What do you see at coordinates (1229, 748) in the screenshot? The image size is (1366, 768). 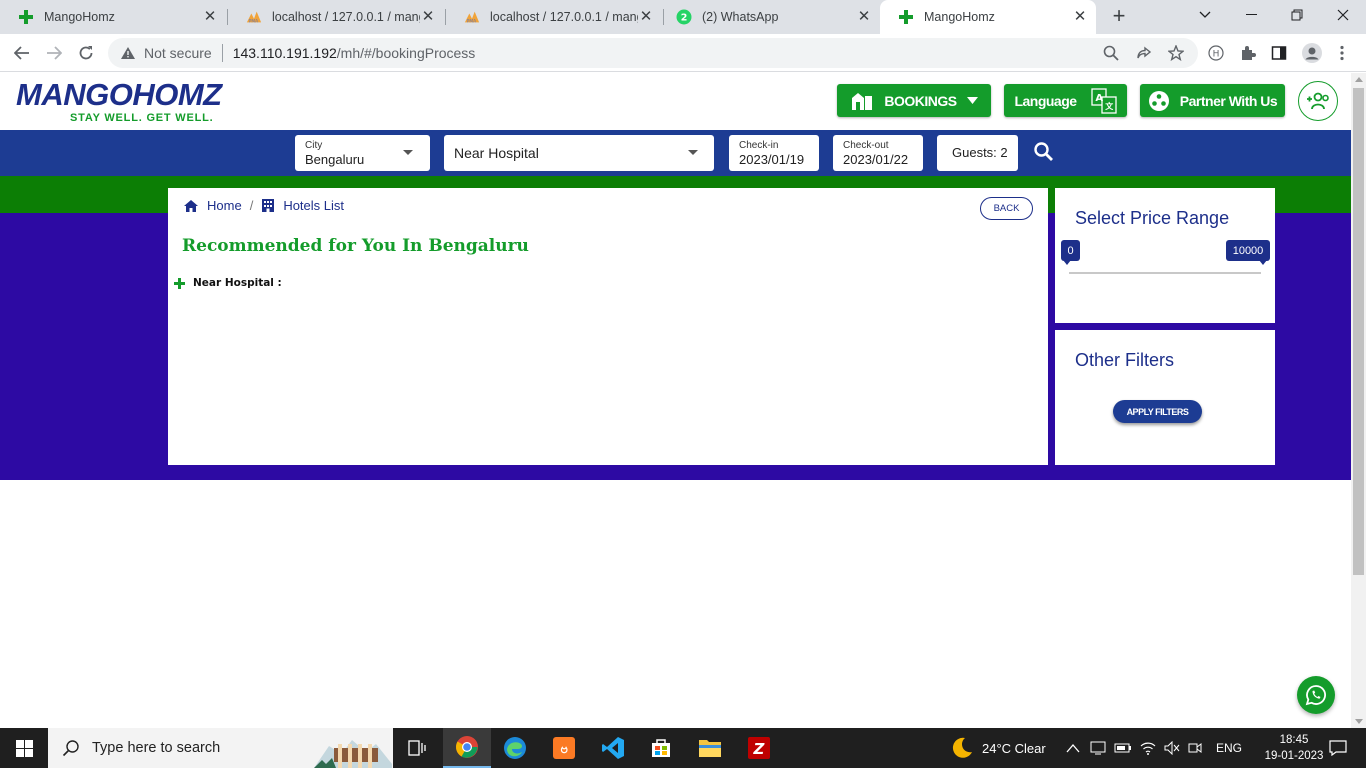 I see `language-indicator: ENG` at bounding box center [1229, 748].